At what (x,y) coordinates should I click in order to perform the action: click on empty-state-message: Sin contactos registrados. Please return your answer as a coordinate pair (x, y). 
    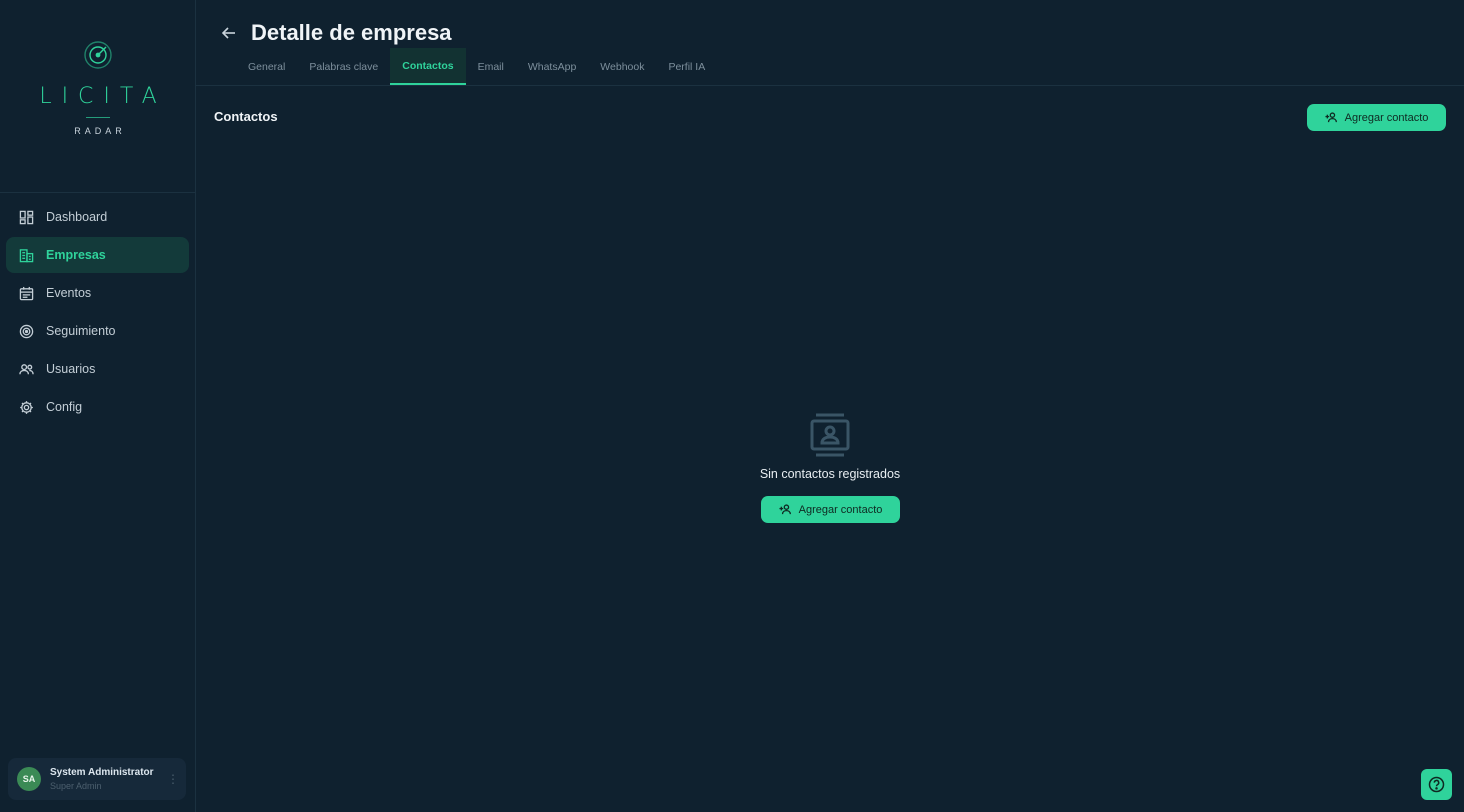
    Looking at the image, I should click on (830, 474).